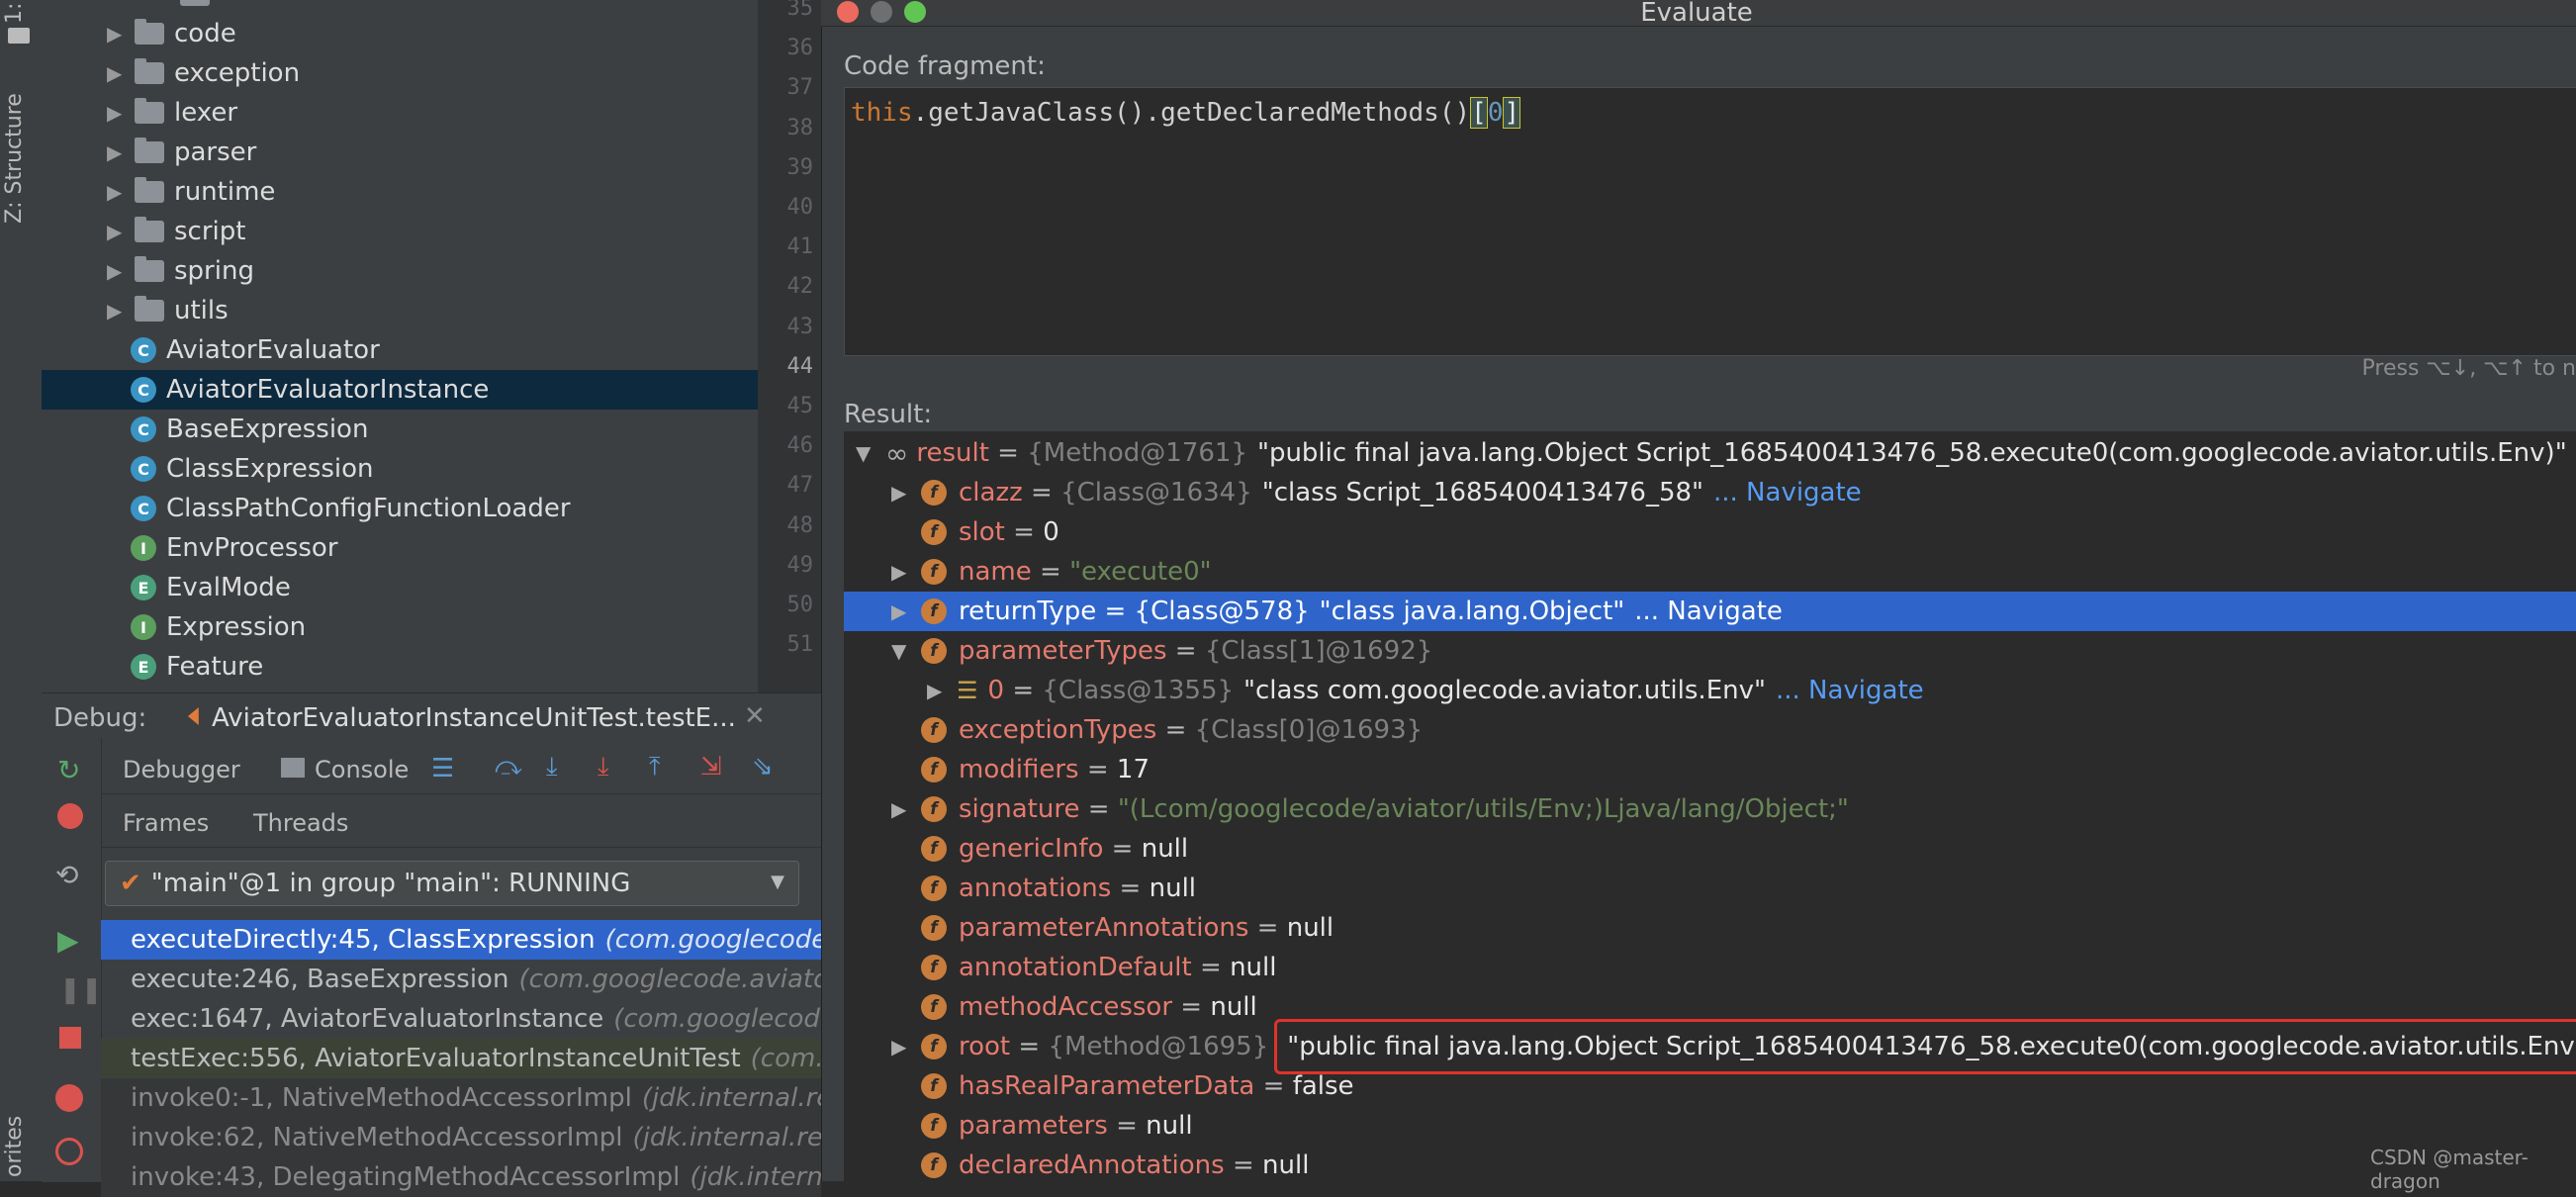 The height and width of the screenshot is (1197, 2576). Describe the element at coordinates (603, 767) in the screenshot. I see `force-step-into-icon: ⤓` at that location.